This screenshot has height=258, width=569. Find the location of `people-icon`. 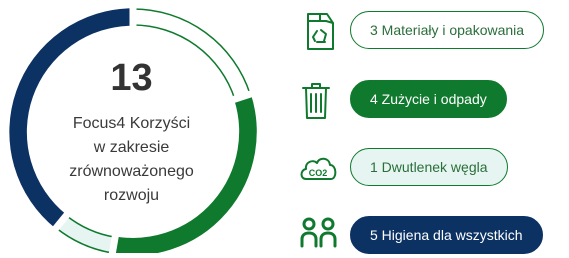

people-icon is located at coordinates (318, 232).